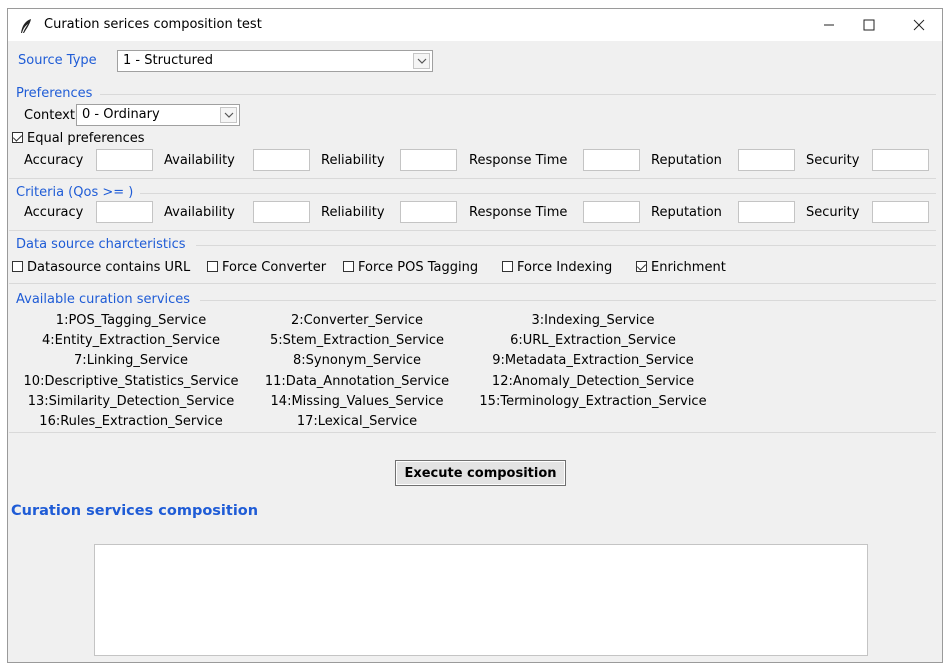 The width and height of the screenshot is (943, 663). What do you see at coordinates (26, 26) in the screenshot?
I see `feather-icon` at bounding box center [26, 26].